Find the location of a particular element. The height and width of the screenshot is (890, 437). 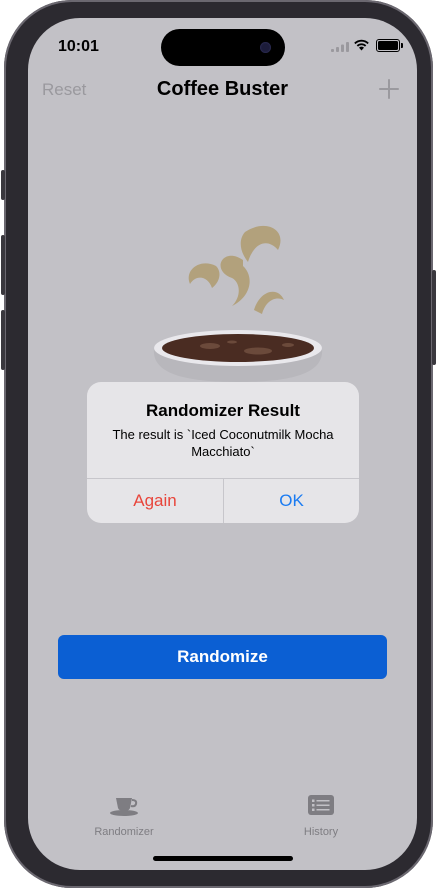

again-button: Again is located at coordinates (155, 501).